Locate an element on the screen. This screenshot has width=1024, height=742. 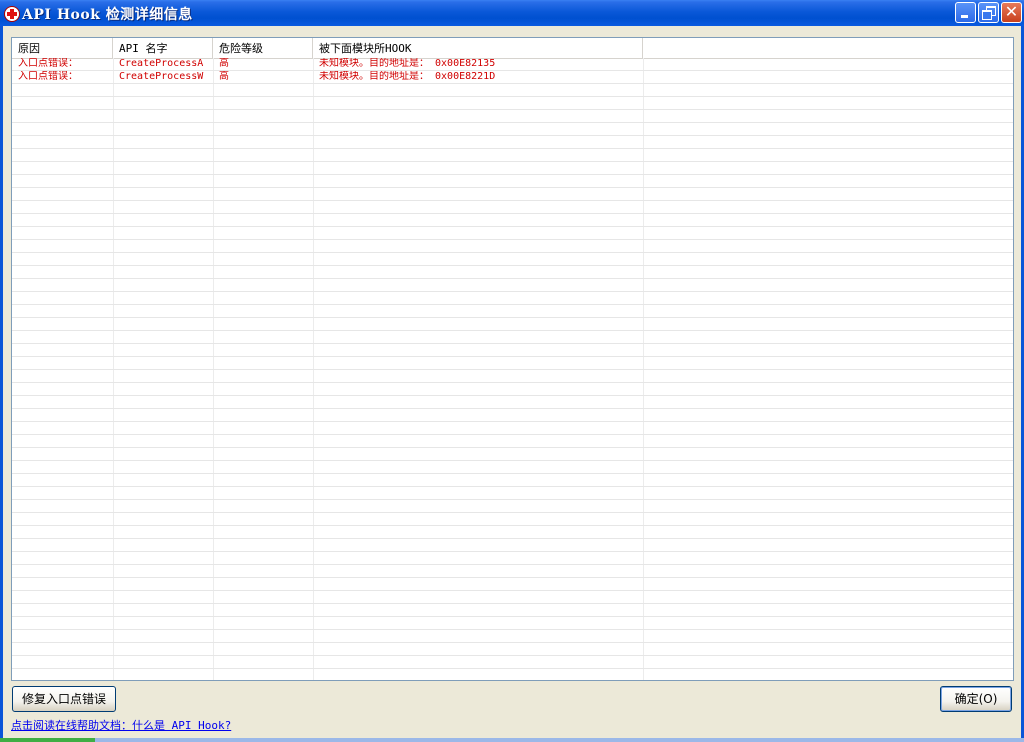
close-button: ✕ is located at coordinates (1011, 12).